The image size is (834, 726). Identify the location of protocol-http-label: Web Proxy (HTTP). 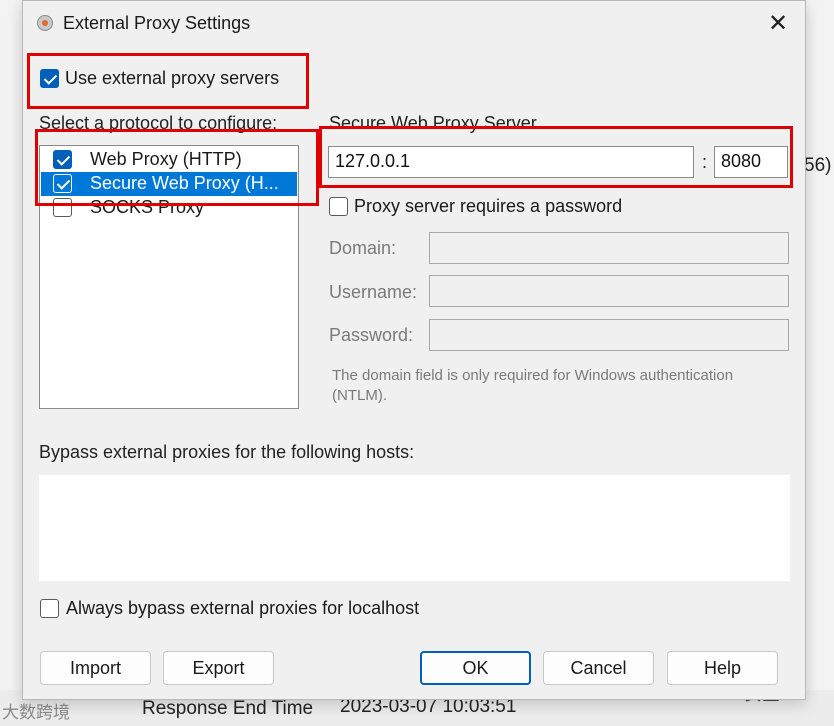
(166, 159).